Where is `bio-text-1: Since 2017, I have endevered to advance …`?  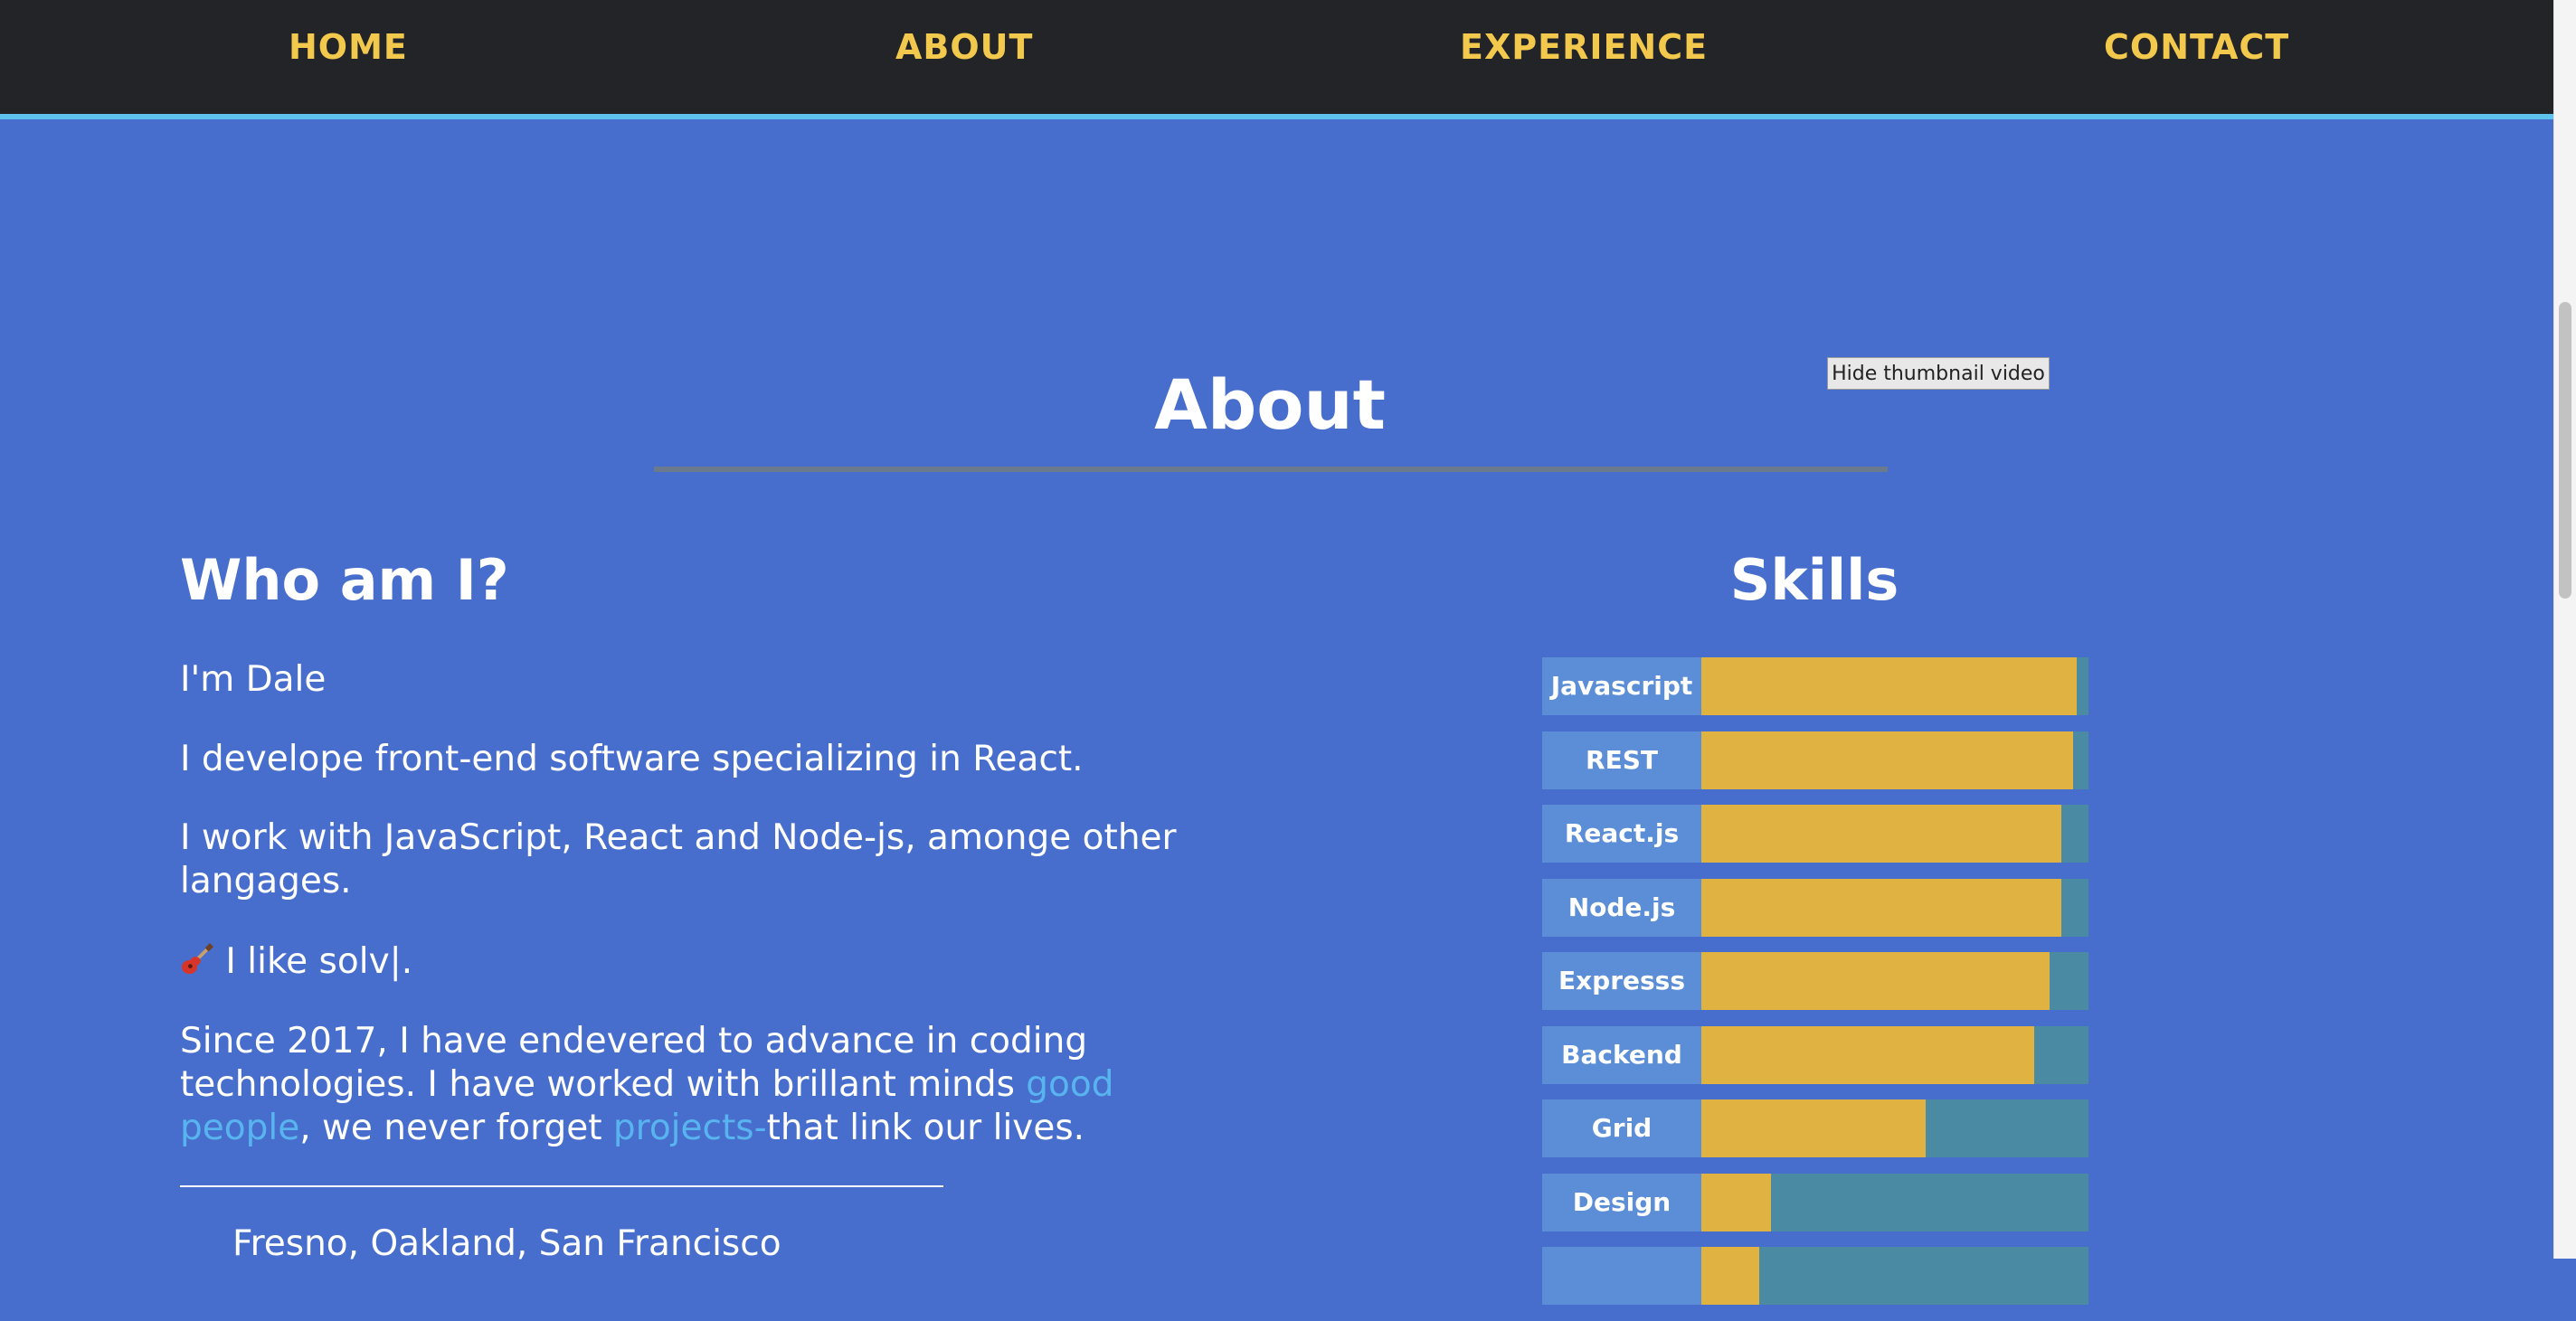
bio-text-1: Since 2017, I have endevered to advance … is located at coordinates (634, 1063).